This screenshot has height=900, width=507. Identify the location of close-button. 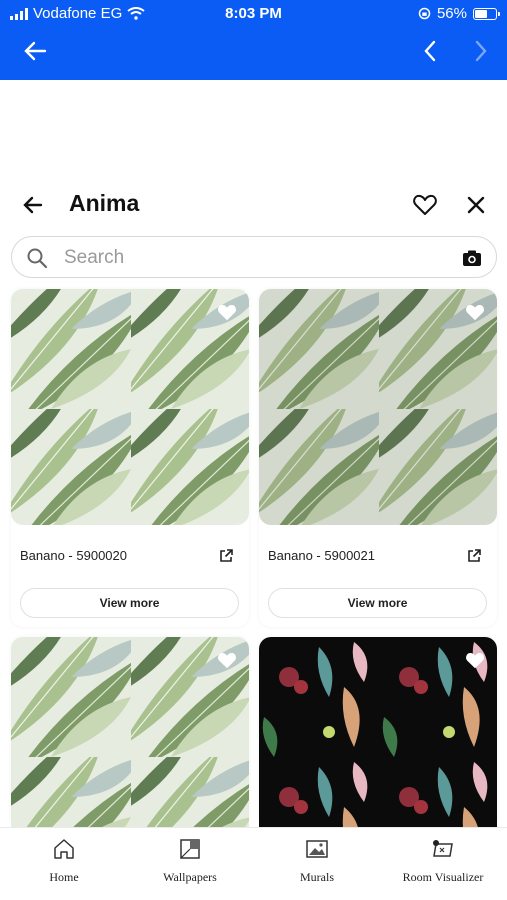
(476, 205).